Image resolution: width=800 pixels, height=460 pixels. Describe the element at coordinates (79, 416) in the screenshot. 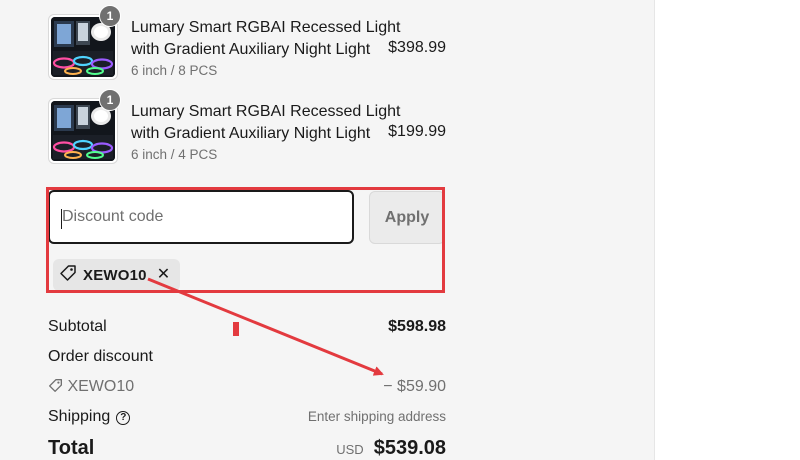

I see `shipping-label: Shipping` at that location.